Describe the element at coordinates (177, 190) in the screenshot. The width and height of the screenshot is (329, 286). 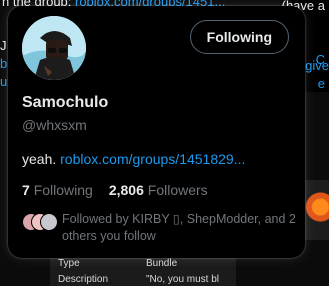
I see `followers-label: Followers` at that location.